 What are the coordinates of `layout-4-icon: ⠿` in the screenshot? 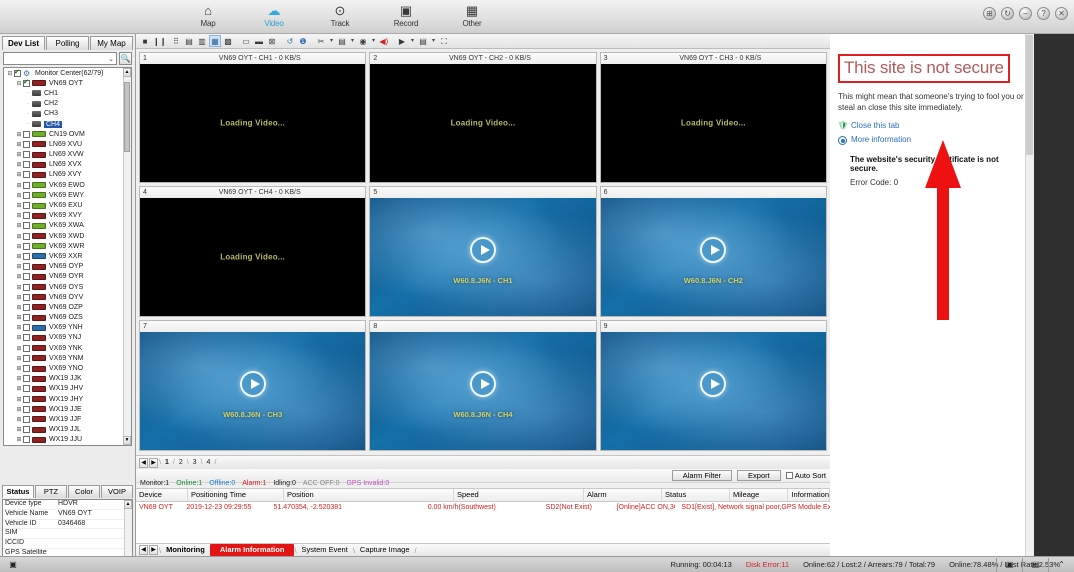 It's located at (176, 41).